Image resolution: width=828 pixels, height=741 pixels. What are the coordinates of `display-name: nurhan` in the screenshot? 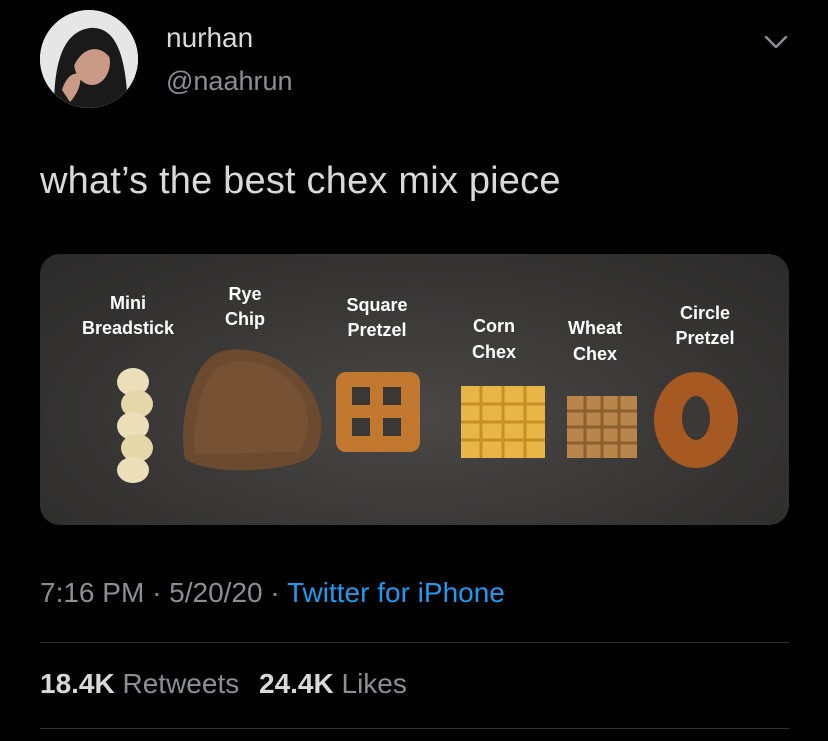 It's located at (209, 38).